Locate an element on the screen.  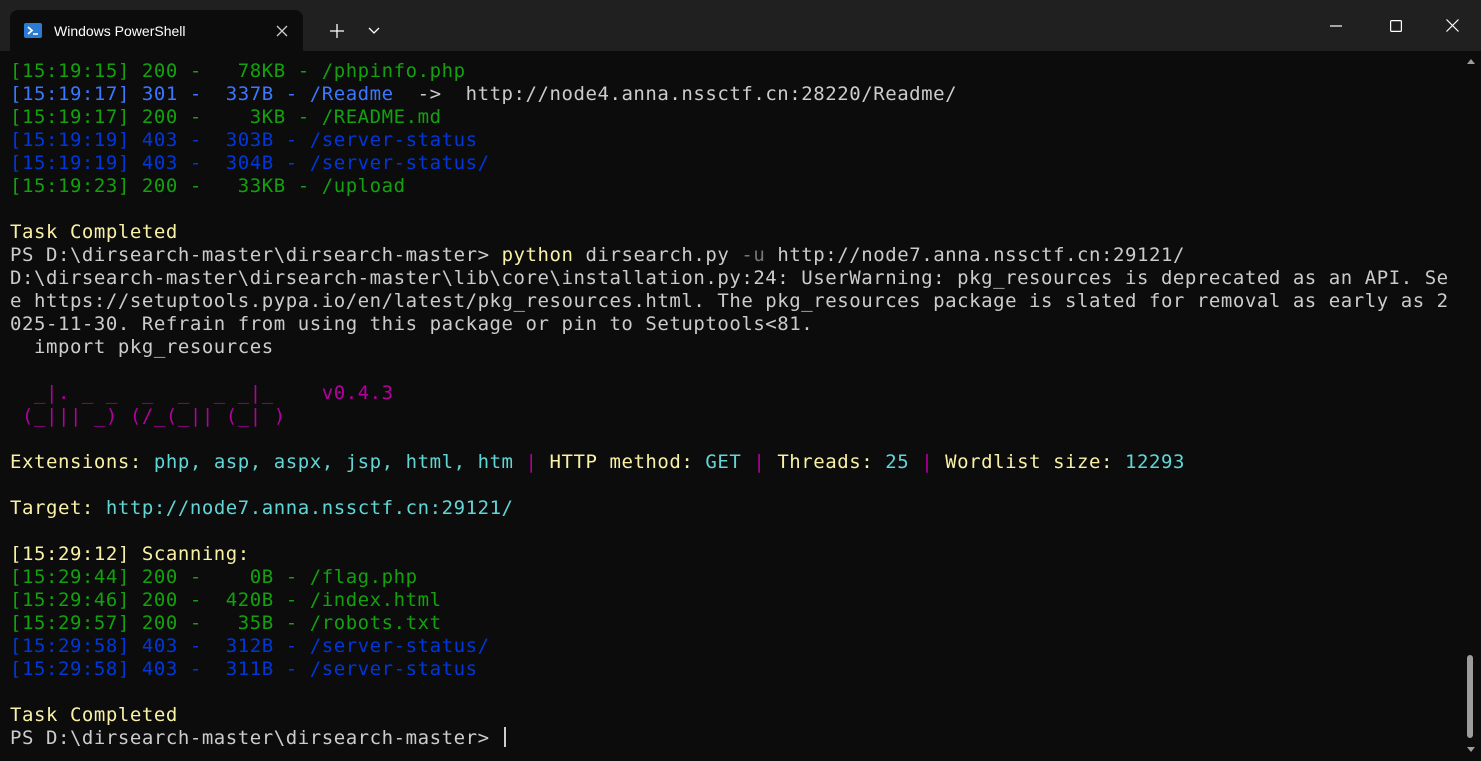
scan-line: [15:19:19] 403 - 304B - /server-status/ is located at coordinates (250, 163).